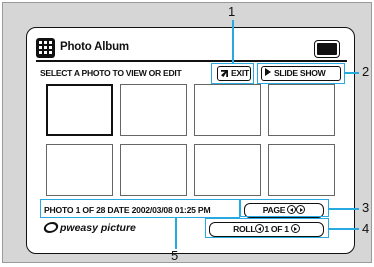 Image resolution: width=374 pixels, height=267 pixels. What do you see at coordinates (191, 49) in the screenshot?
I see `title-bar: Photo Album` at bounding box center [191, 49].